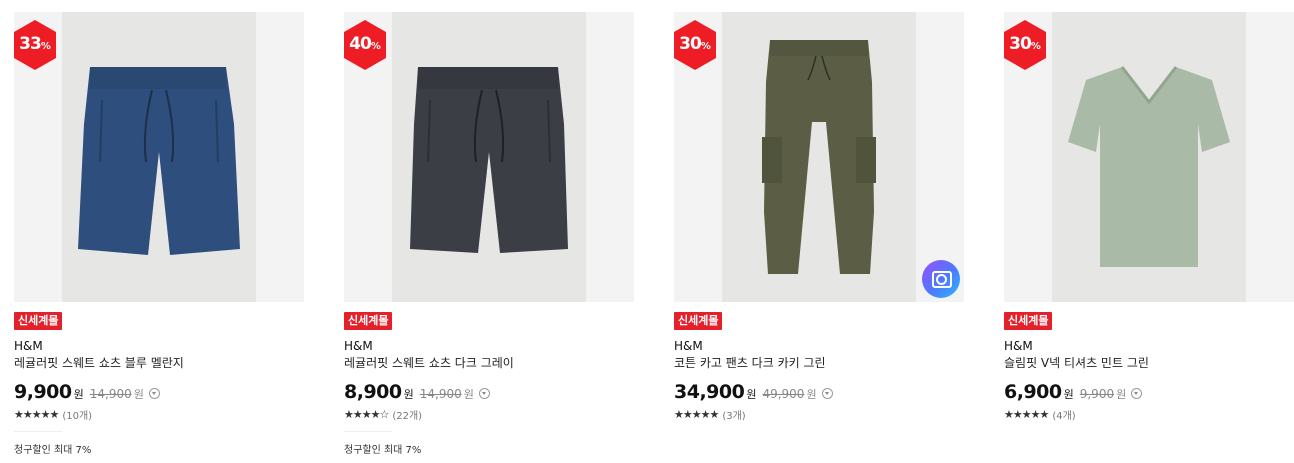 The height and width of the screenshot is (463, 1294). What do you see at coordinates (490, 414) in the screenshot?
I see `rating-row: ★★★★☆ (22개)` at bounding box center [490, 414].